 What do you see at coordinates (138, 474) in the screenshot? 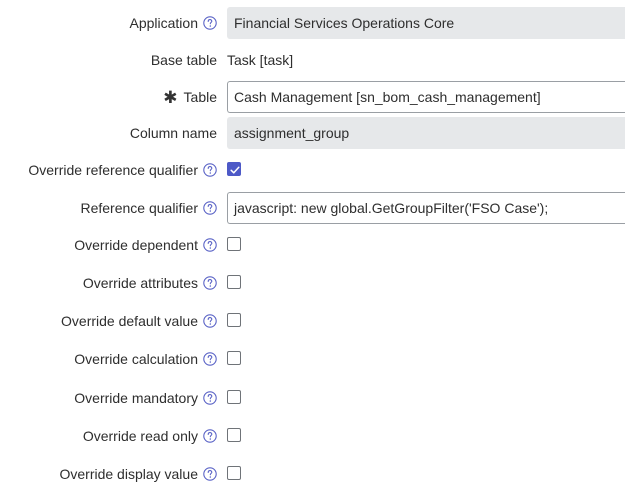
I see `override-display-value-label: Override display value` at bounding box center [138, 474].